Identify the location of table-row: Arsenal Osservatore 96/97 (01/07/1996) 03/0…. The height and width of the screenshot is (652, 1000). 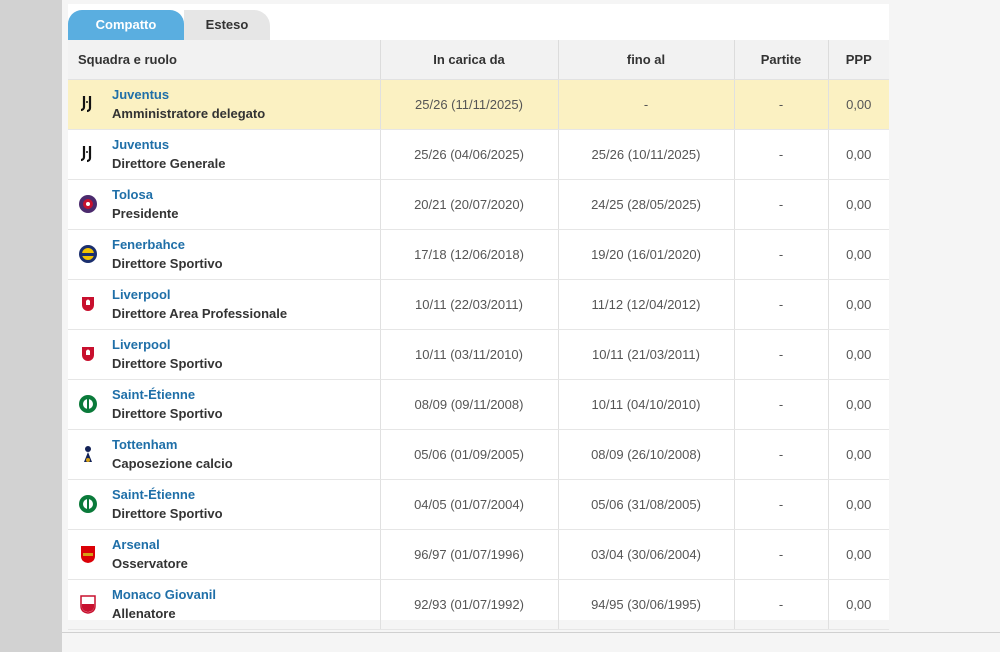
(478, 554).